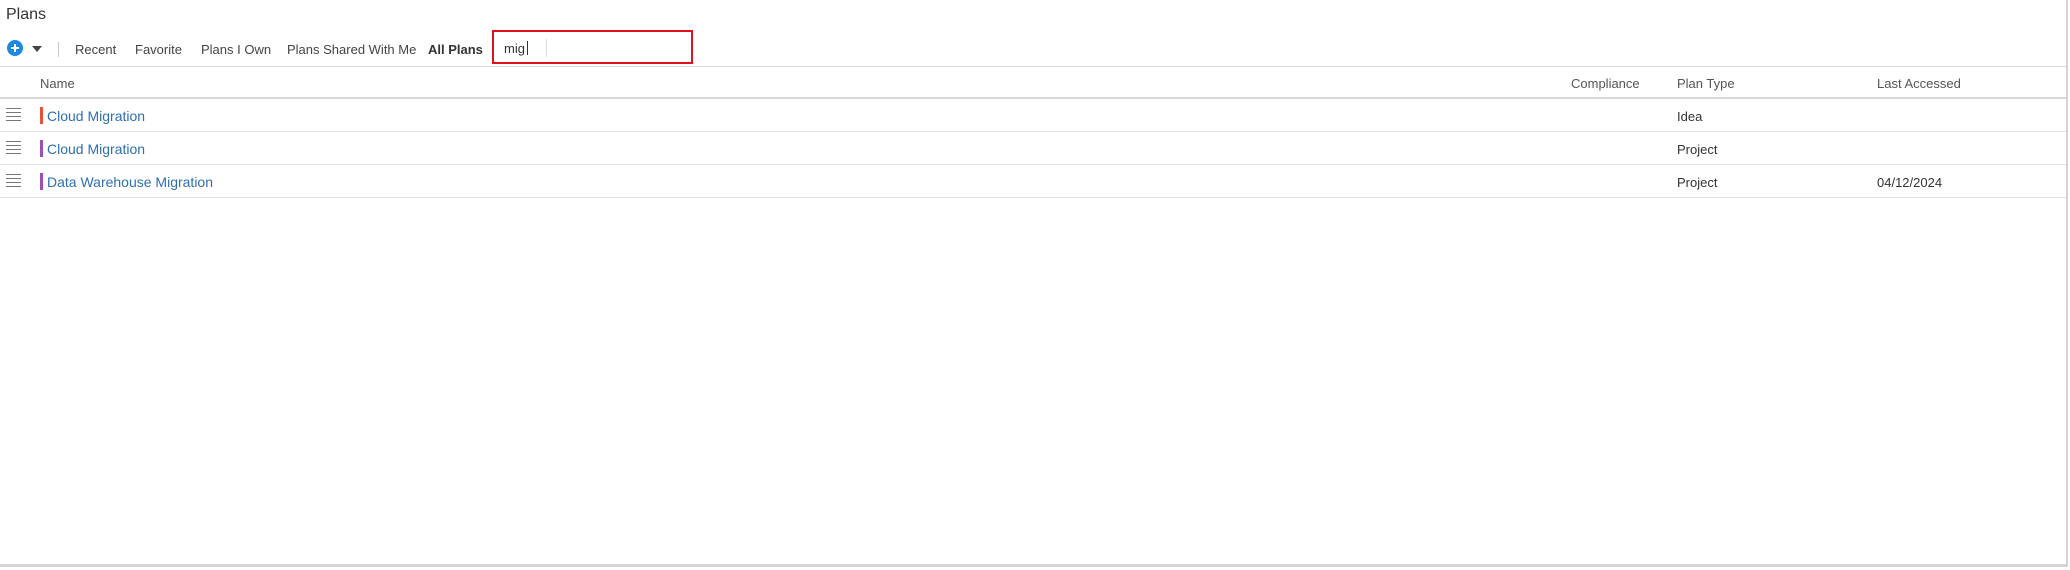  What do you see at coordinates (1605, 83) in the screenshot?
I see `column-header-compliance: Compliance` at bounding box center [1605, 83].